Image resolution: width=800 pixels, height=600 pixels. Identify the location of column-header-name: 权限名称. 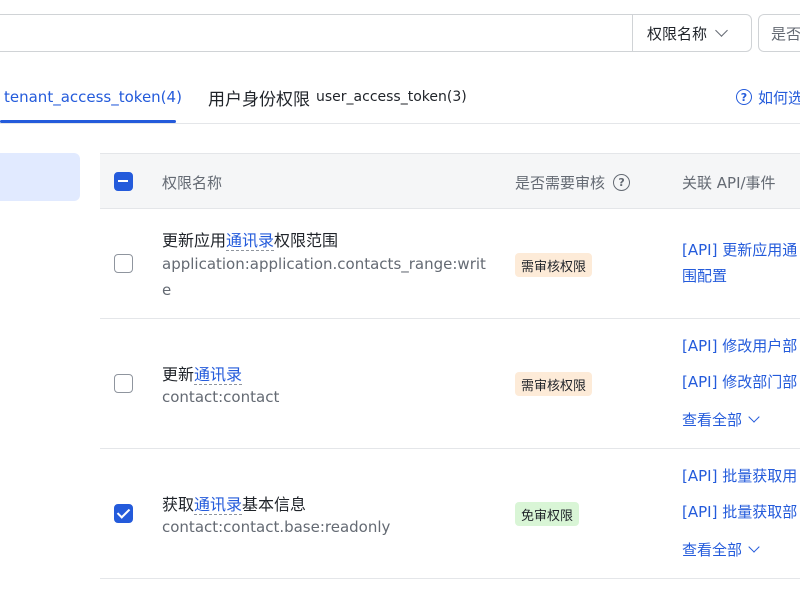
(192, 182).